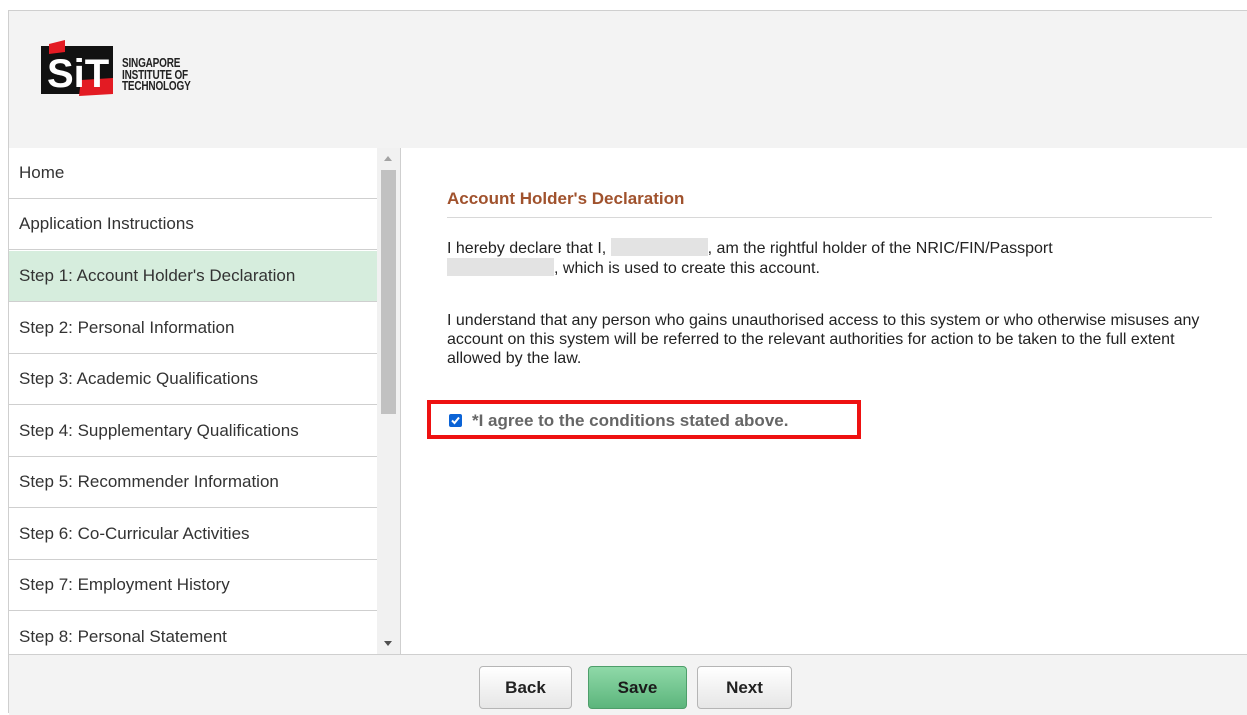 Image resolution: width=1247 pixels, height=715 pixels. Describe the element at coordinates (151, 63) in the screenshot. I see `logo-line-1: SINGAPORE` at that location.